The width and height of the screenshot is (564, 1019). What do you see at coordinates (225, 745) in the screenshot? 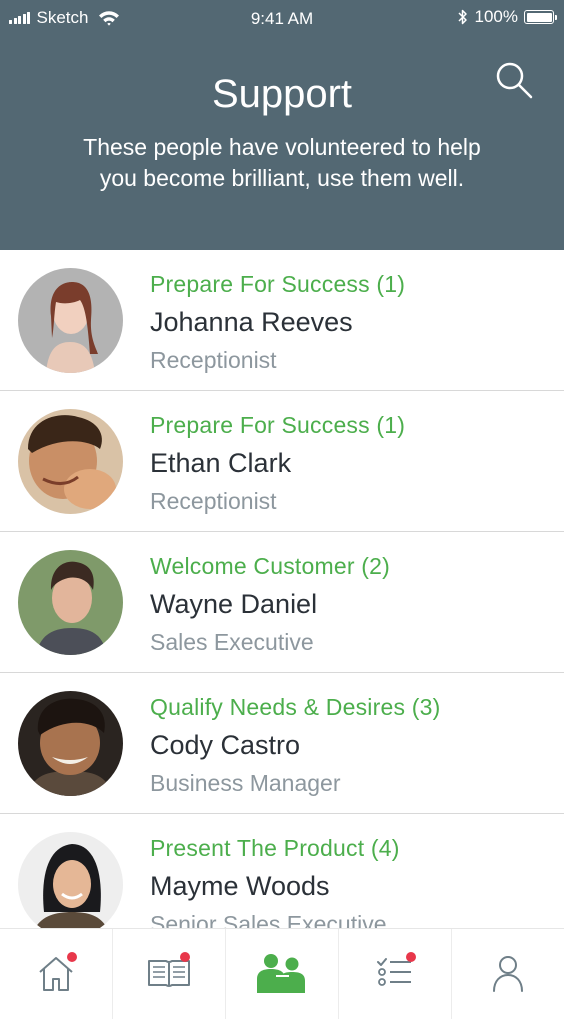
I see `person-name: Cody Castro` at bounding box center [225, 745].